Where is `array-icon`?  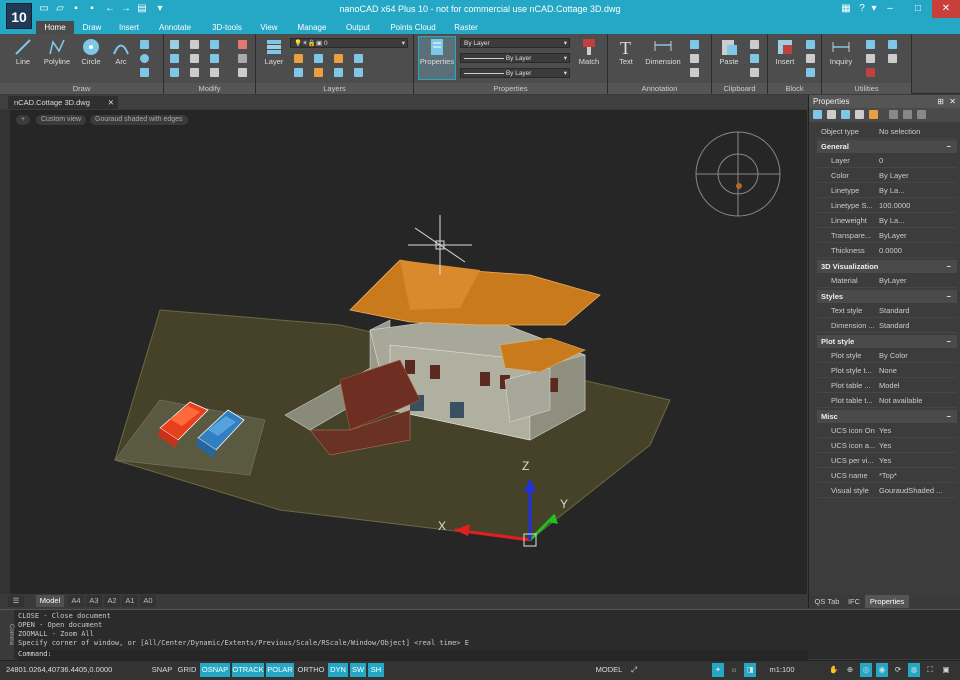
array-icon is located at coordinates (214, 72).